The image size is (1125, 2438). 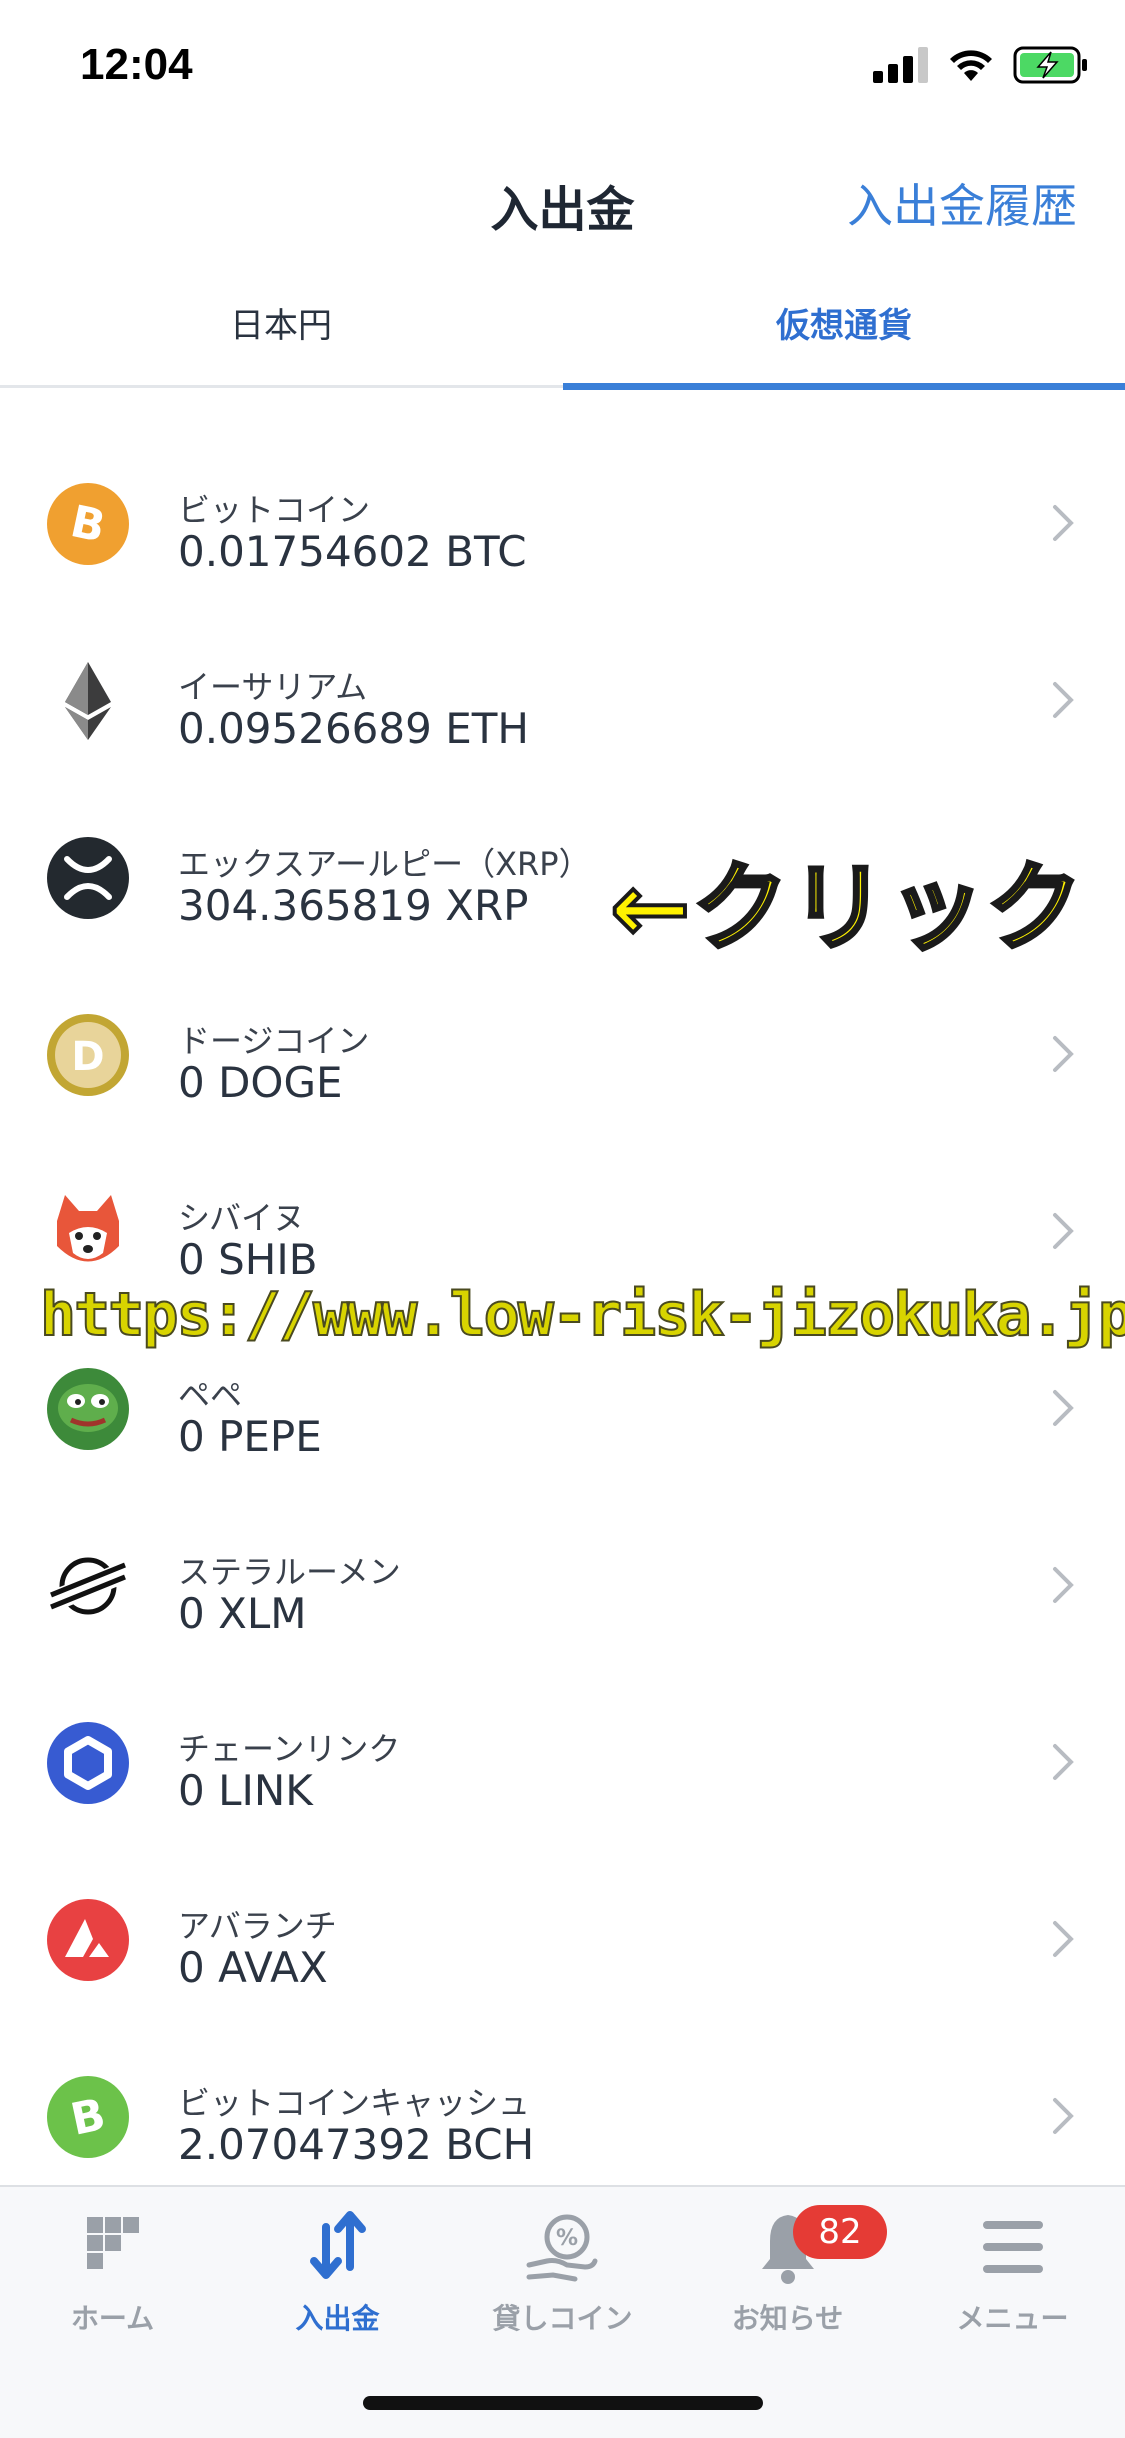 What do you see at coordinates (844, 322) in the screenshot?
I see `tab-crypto: 仮想通貨` at bounding box center [844, 322].